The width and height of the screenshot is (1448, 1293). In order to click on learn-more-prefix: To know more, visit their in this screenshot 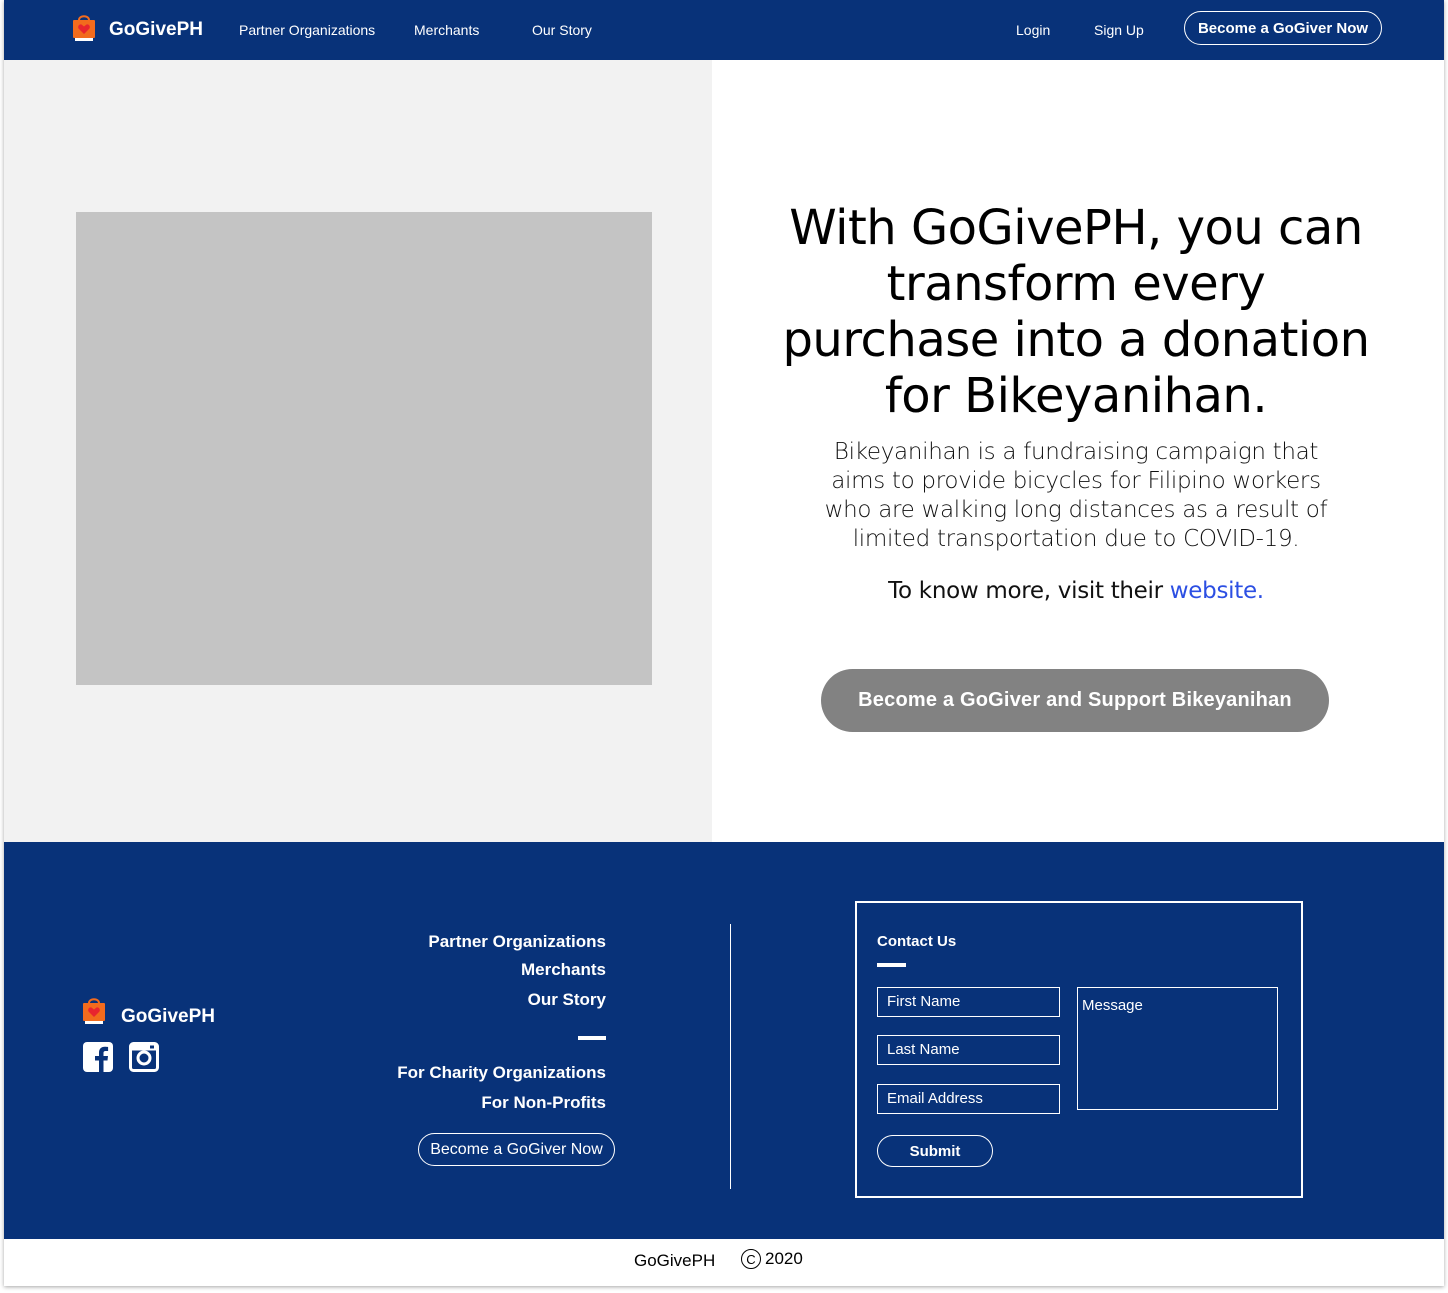, I will do `click(1029, 591)`.